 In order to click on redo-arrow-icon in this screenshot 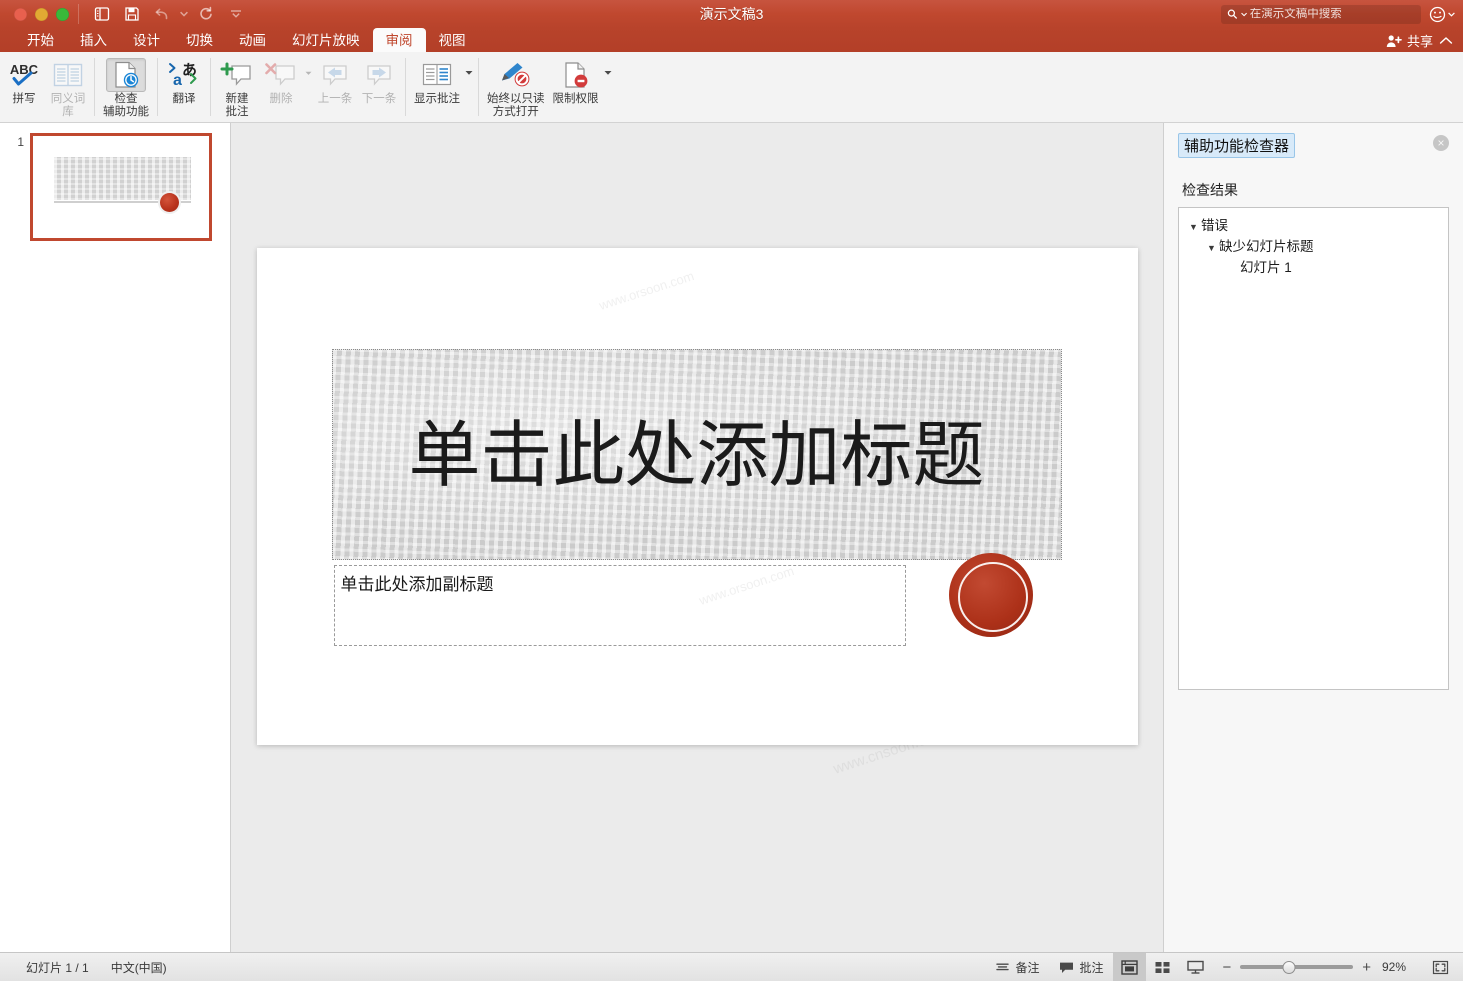, I will do `click(206, 13)`.